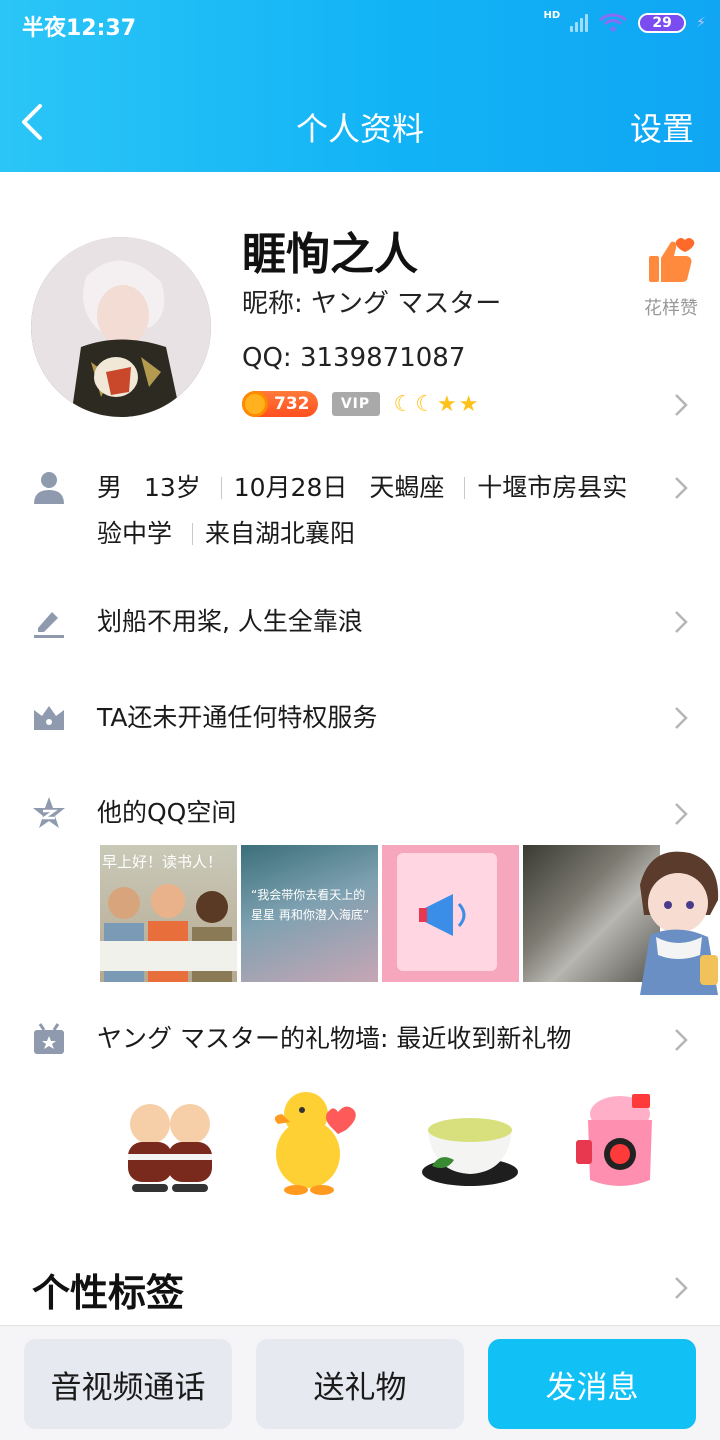  I want to click on photo-caption: 早上好！读书人！, so click(162, 862).